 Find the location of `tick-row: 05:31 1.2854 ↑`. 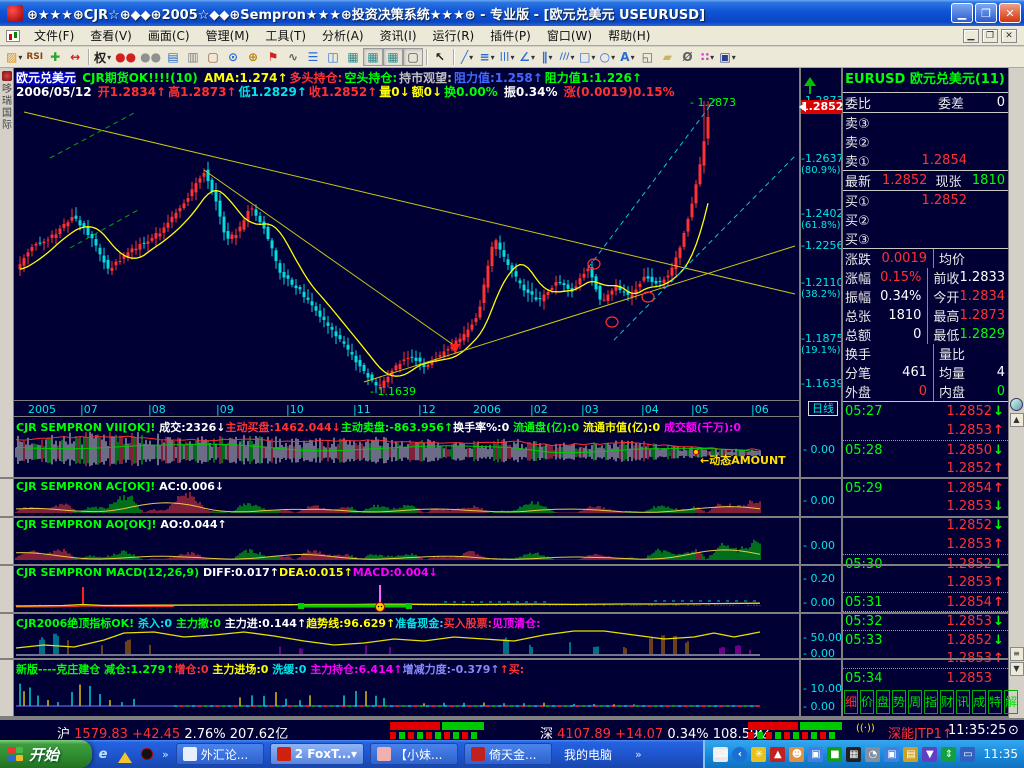

tick-row: 05:31 1.2854 ↑ is located at coordinates (925, 601).